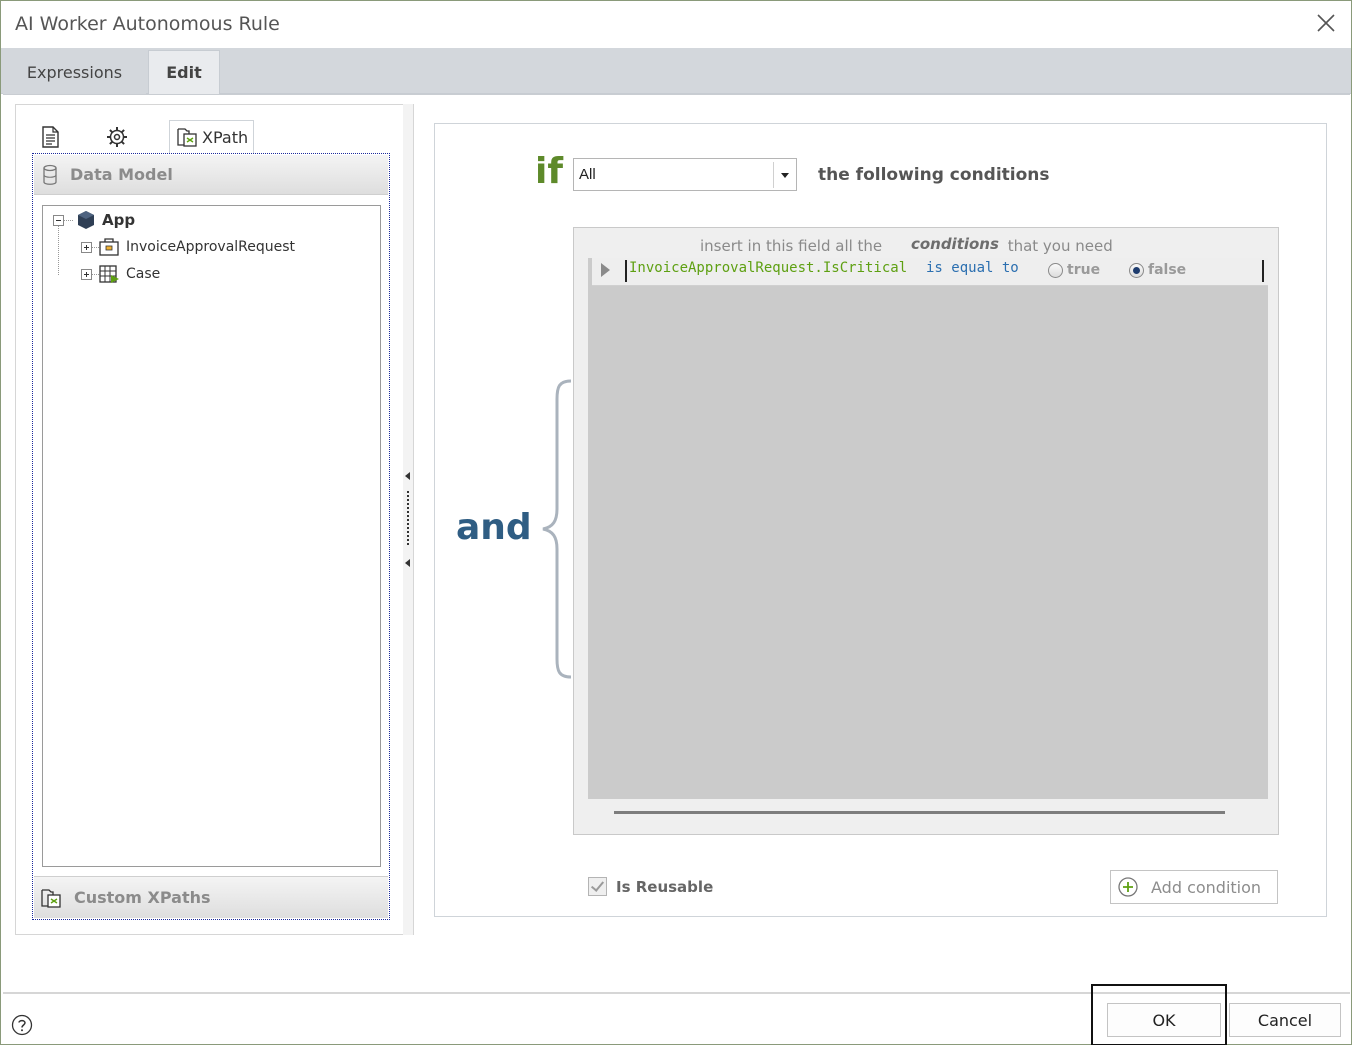 This screenshot has height=1045, width=1352. What do you see at coordinates (676, 71) in the screenshot?
I see `tab-strip: Expressions Edit` at bounding box center [676, 71].